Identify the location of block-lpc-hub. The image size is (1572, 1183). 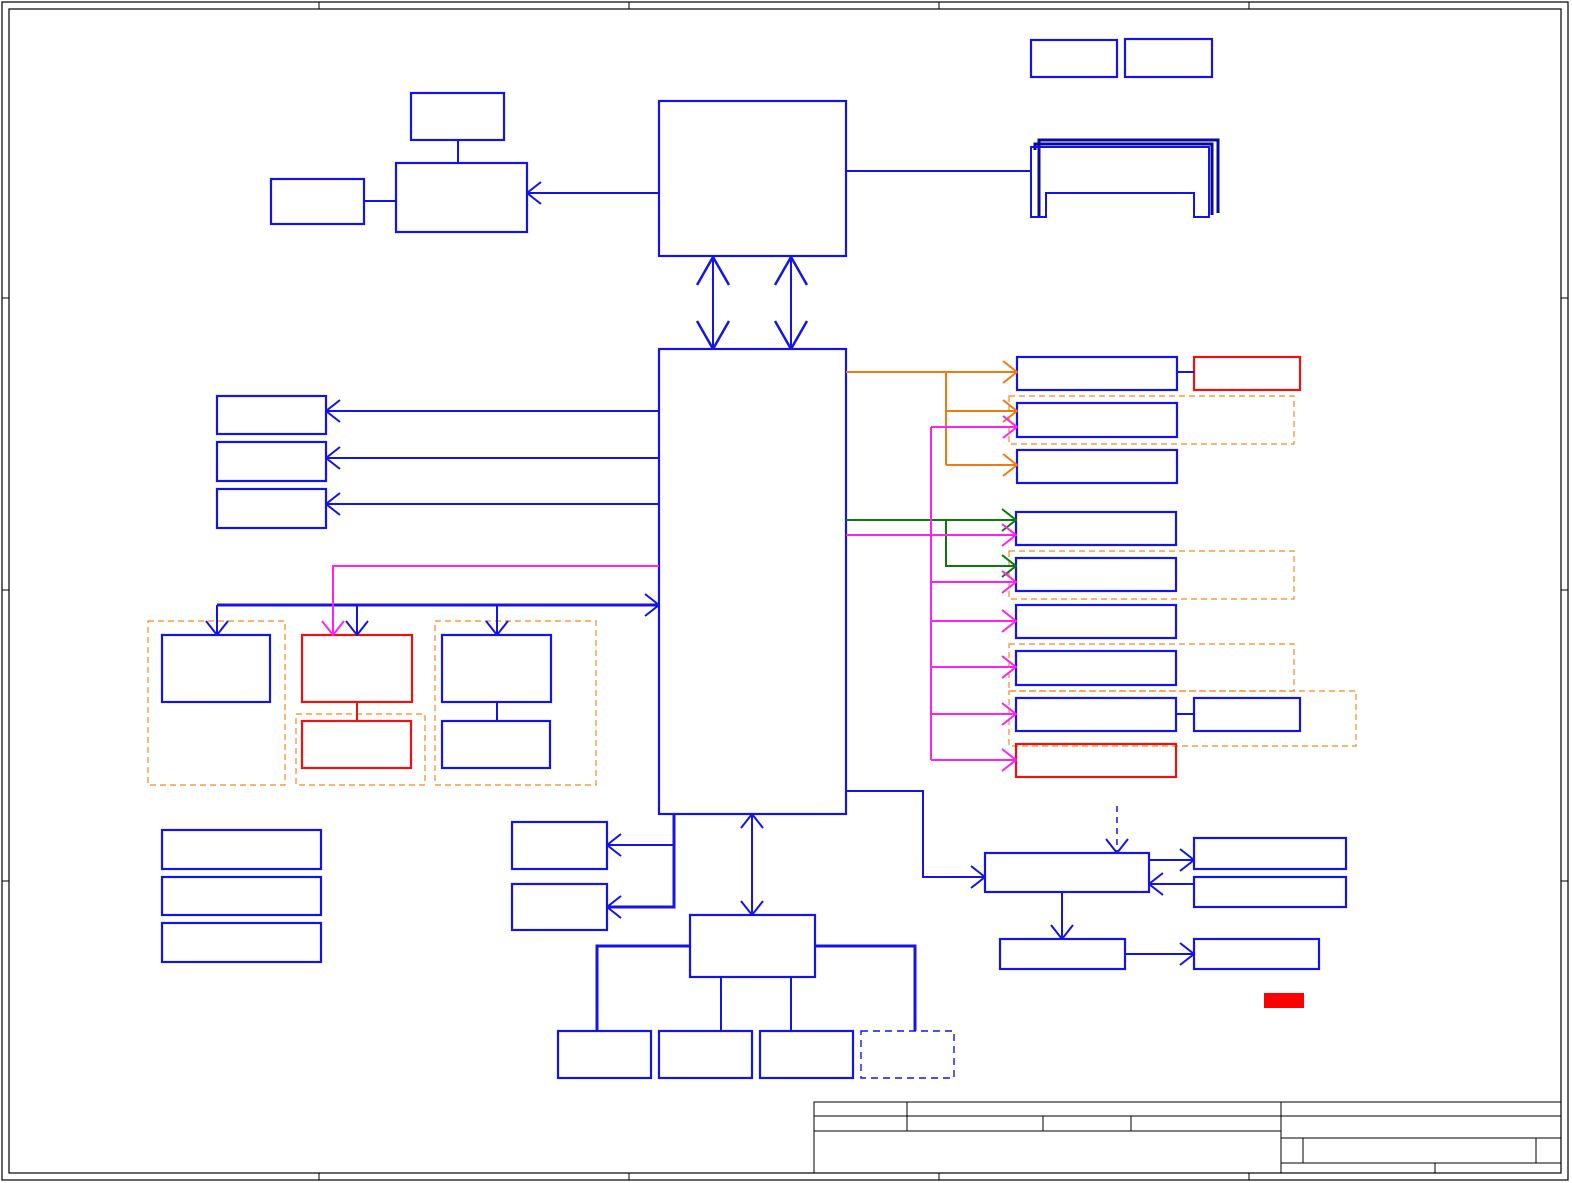
(752, 946).